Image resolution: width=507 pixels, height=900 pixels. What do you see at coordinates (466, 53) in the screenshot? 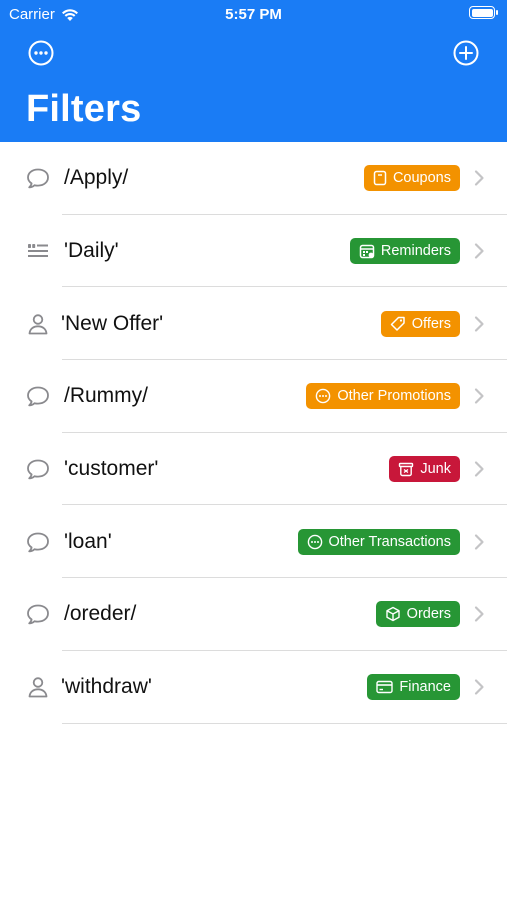
I see `plus-circle-icon` at bounding box center [466, 53].